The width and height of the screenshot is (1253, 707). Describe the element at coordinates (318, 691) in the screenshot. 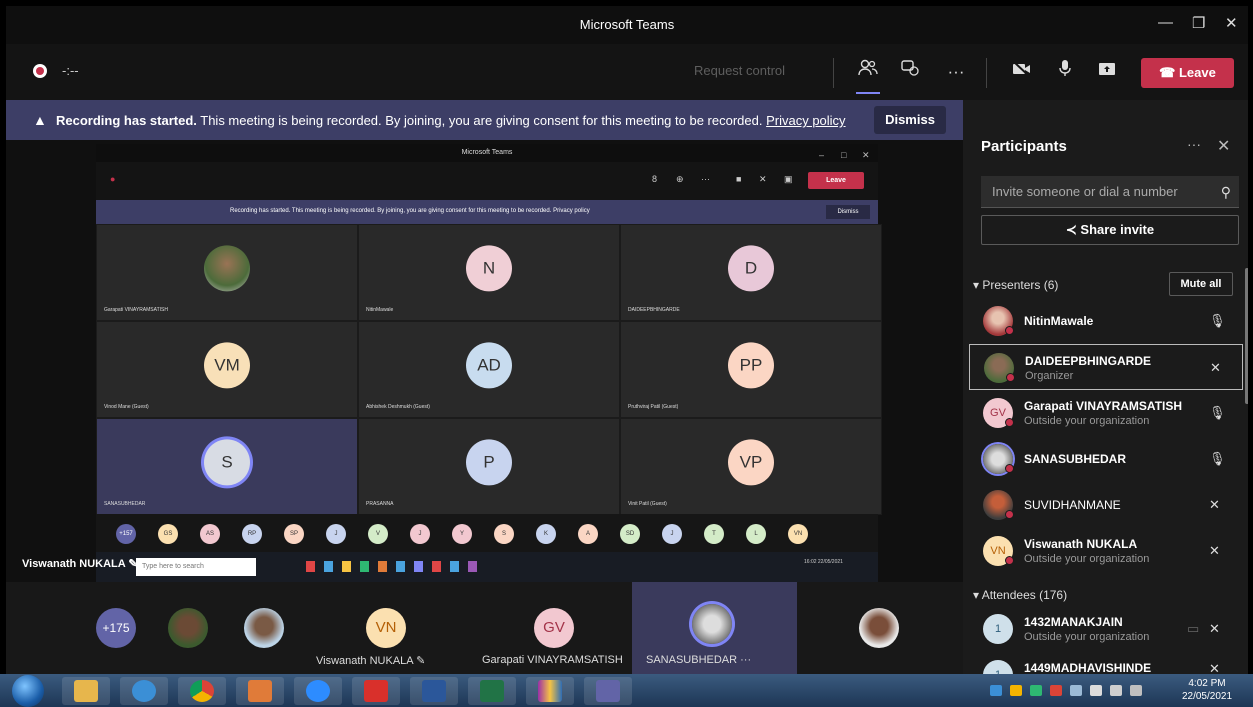

I see `taskbar-zoom` at that location.